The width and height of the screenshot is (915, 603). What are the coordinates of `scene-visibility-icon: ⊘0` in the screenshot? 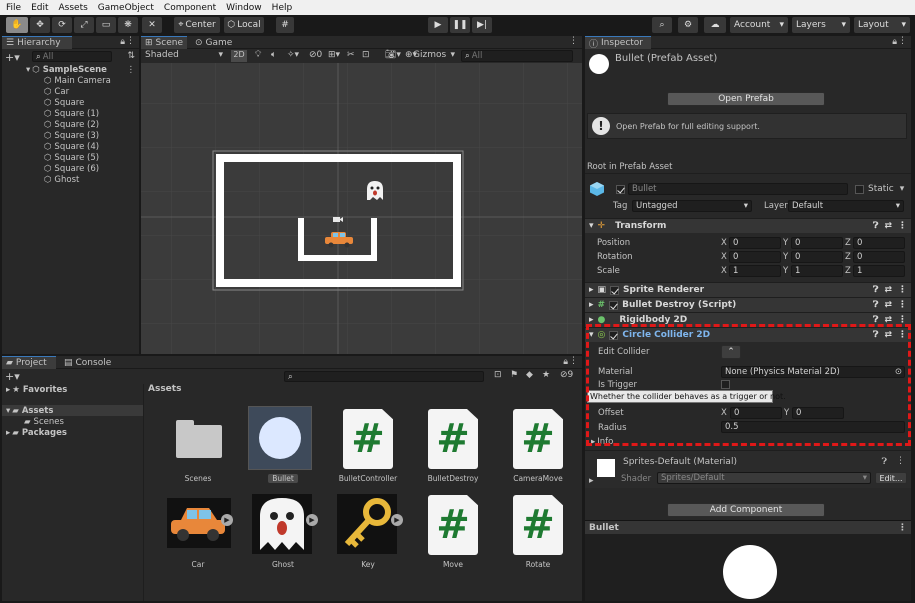 It's located at (315, 55).